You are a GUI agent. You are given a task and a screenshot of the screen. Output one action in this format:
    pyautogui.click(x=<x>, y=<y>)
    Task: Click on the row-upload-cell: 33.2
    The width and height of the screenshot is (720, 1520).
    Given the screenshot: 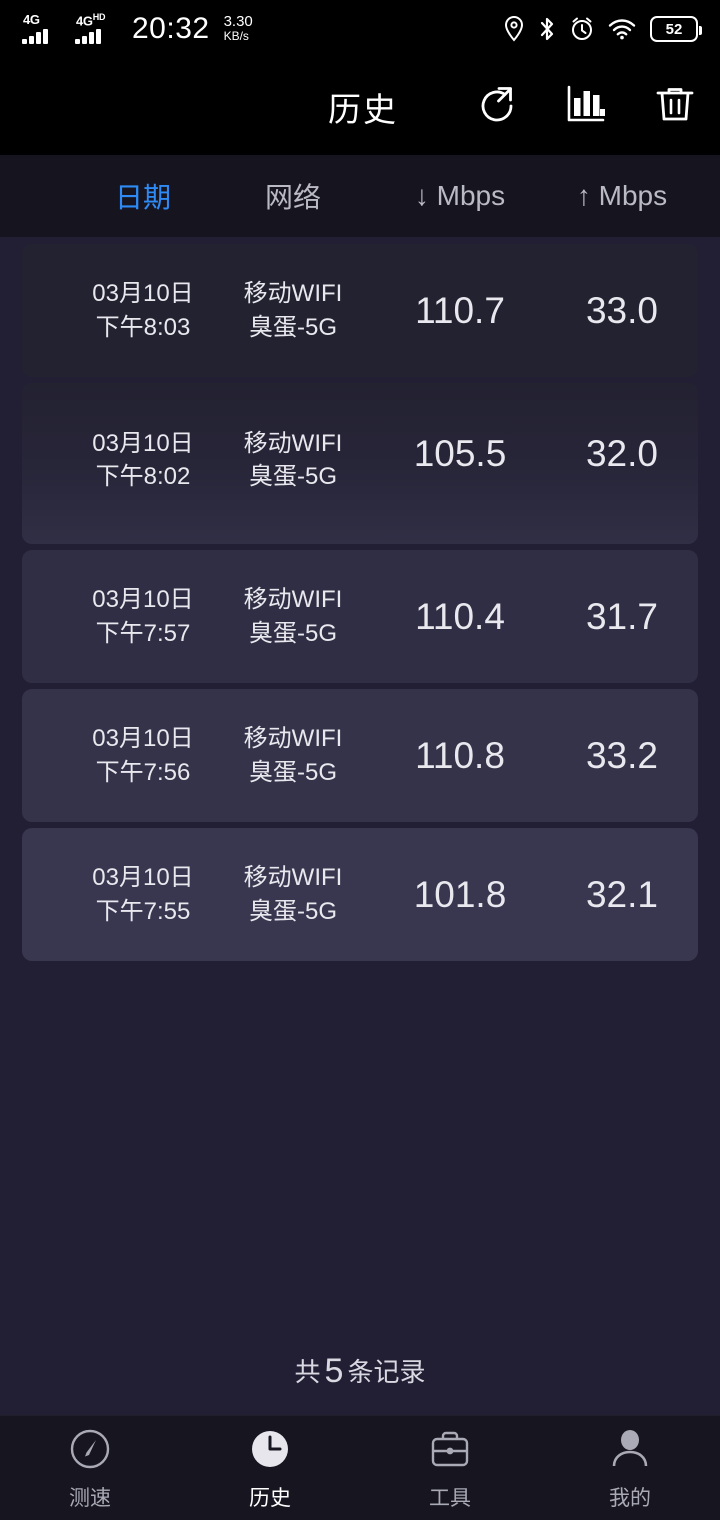 What is the action you would take?
    pyautogui.click(x=621, y=755)
    